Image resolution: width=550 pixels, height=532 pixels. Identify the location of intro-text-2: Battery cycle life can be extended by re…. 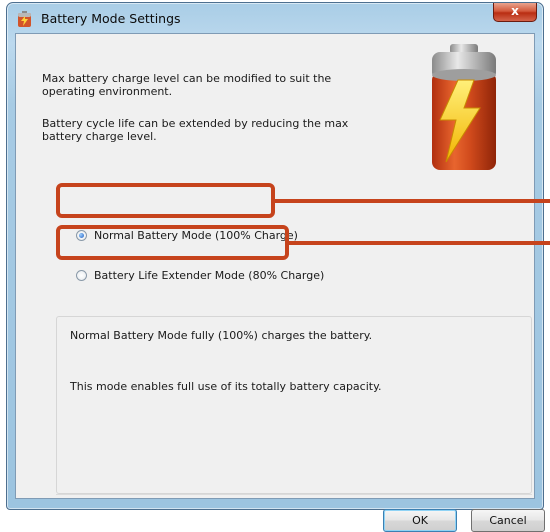
(195, 130).